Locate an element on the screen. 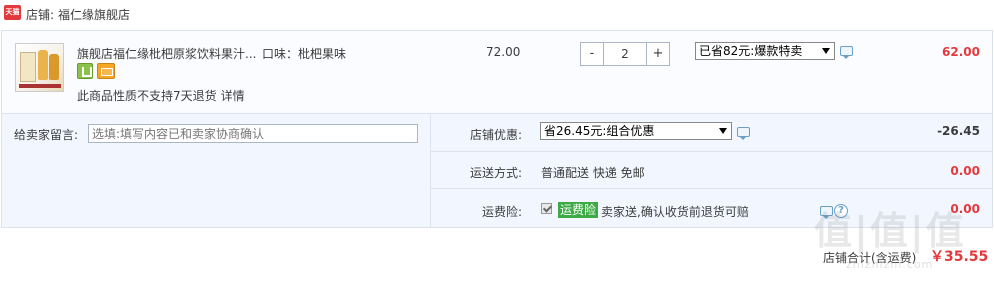 The width and height of the screenshot is (994, 283). thumbnail-box-graphic is located at coordinates (28, 67).